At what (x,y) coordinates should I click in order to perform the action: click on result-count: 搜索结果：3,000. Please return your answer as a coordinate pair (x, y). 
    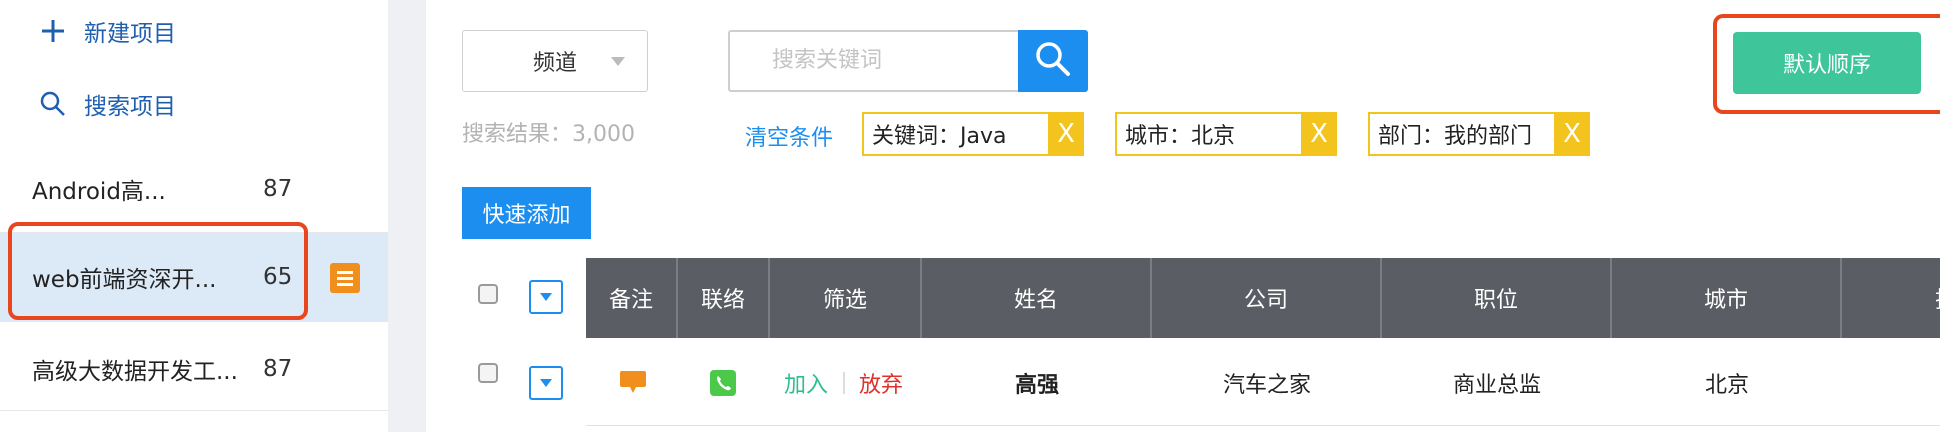
    Looking at the image, I should click on (548, 134).